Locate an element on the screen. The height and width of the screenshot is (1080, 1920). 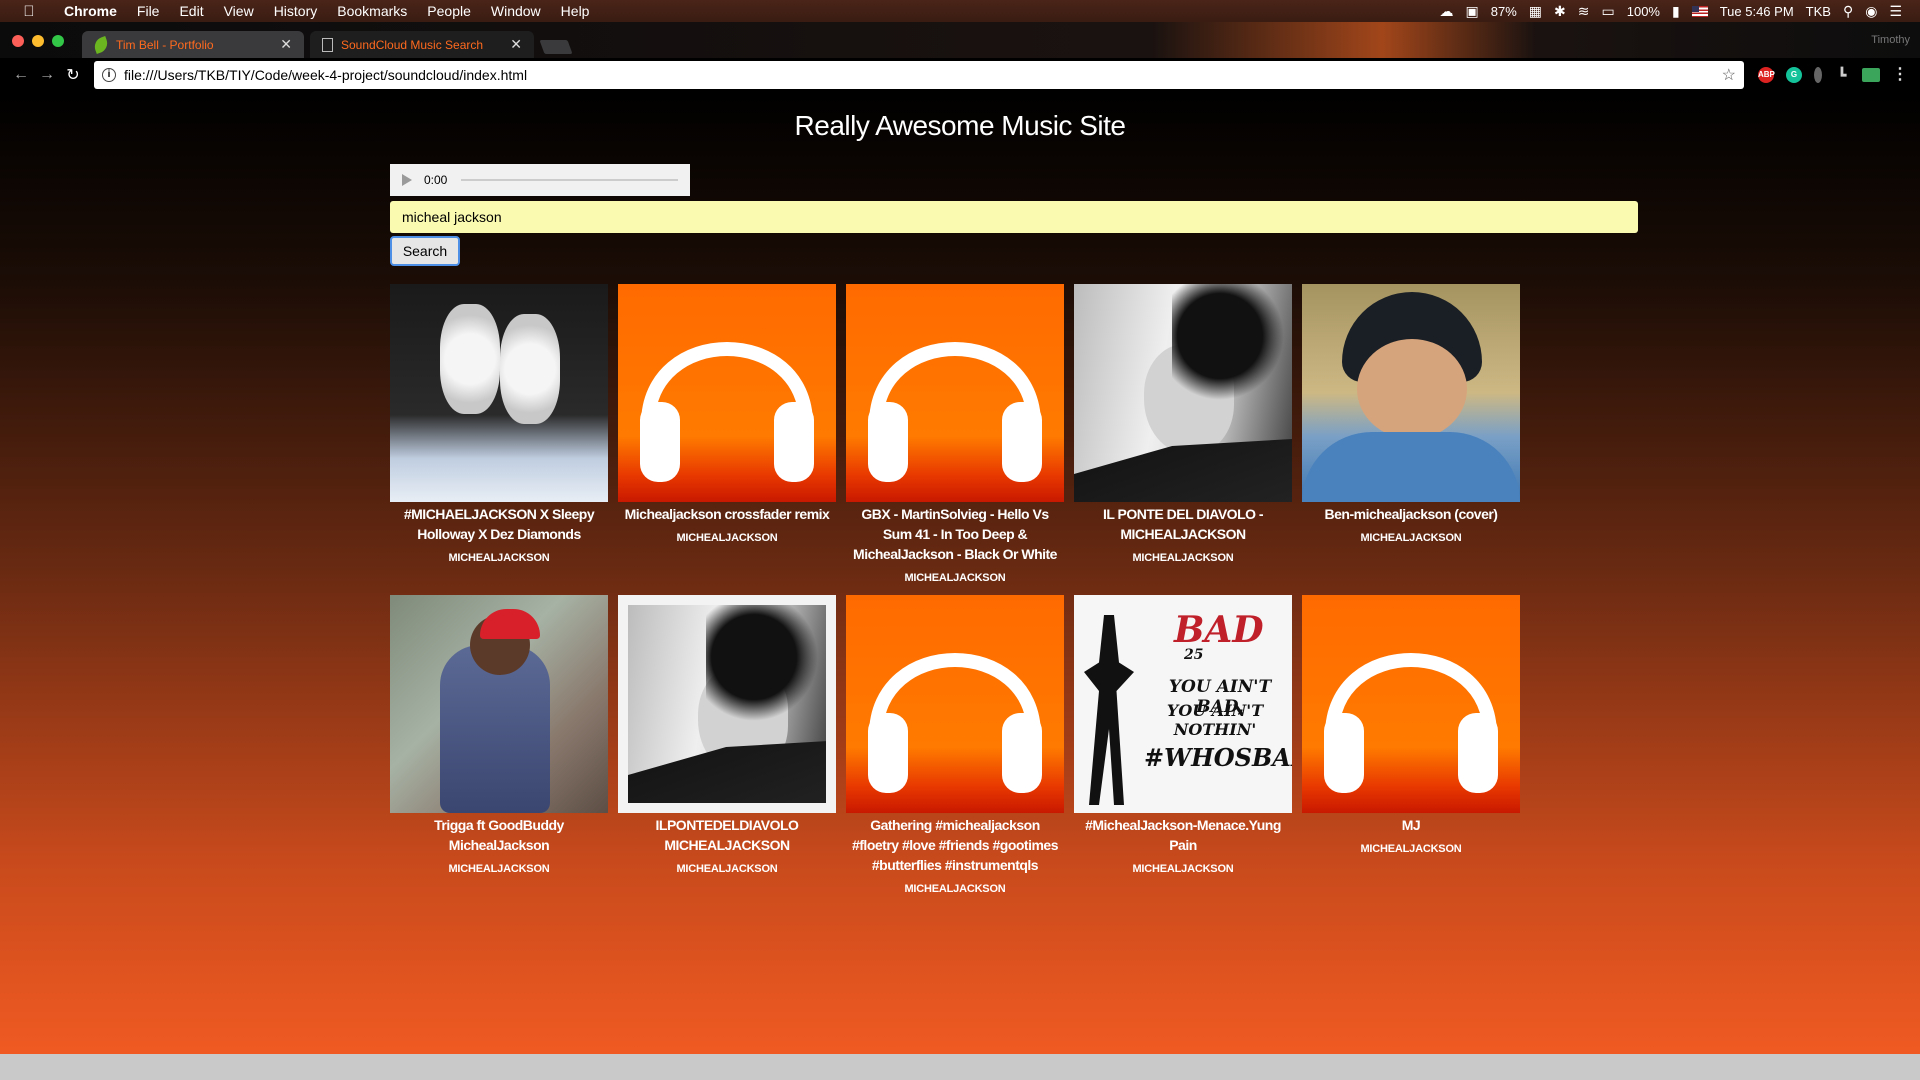
track-title: ILPONTEDELDIAVOLO MICHEALJACKSON is located at coordinates (727, 835).